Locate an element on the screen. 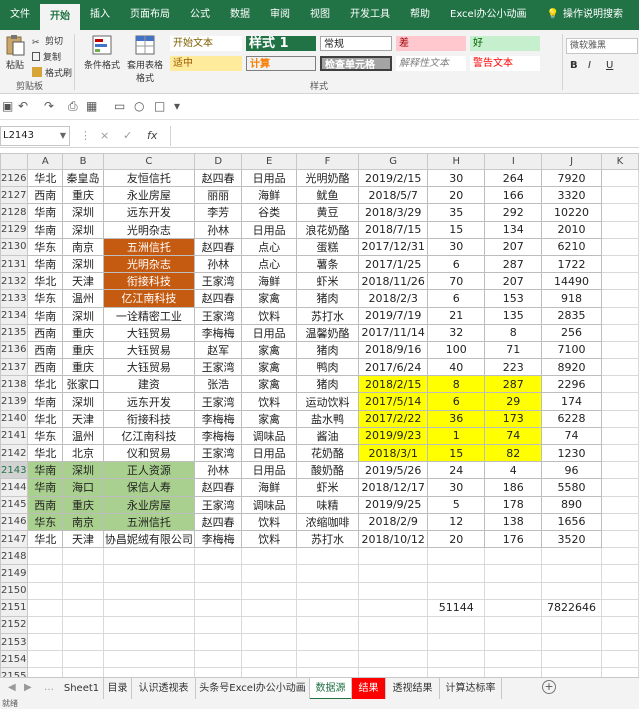 The width and height of the screenshot is (639, 709). column-header-I: I is located at coordinates (513, 161).